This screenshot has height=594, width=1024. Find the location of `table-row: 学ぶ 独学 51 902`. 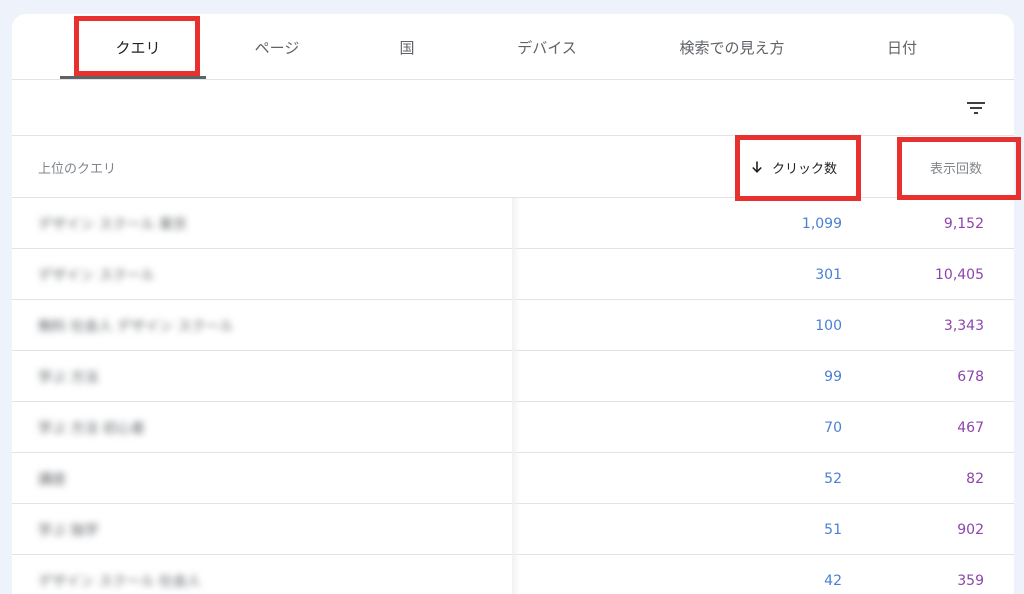

table-row: 学ぶ 独学 51 902 is located at coordinates (513, 529).